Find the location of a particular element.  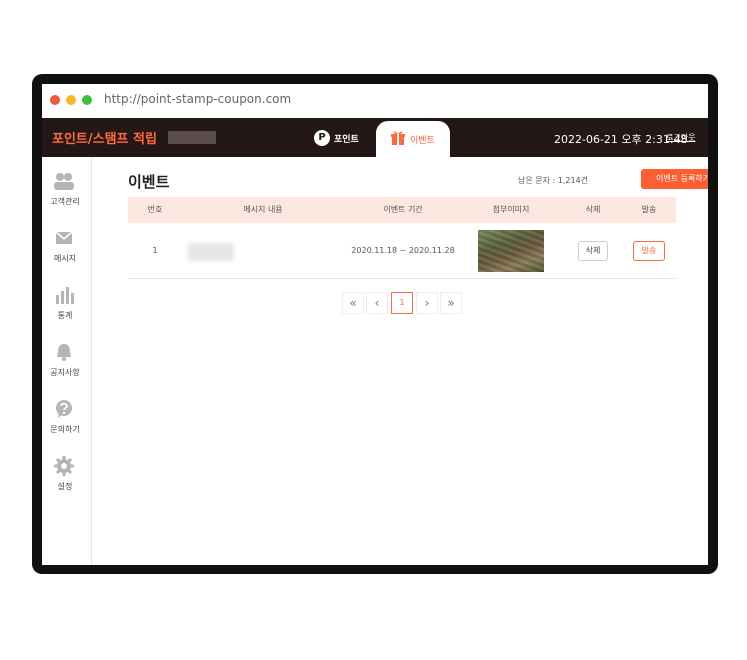

tab-event: 이벤트 is located at coordinates (413, 139).